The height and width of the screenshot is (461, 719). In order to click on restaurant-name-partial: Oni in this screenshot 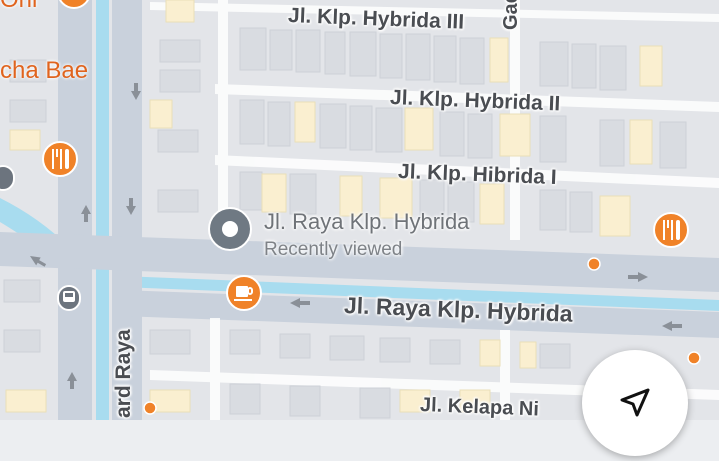, I will do `click(18, 7)`.